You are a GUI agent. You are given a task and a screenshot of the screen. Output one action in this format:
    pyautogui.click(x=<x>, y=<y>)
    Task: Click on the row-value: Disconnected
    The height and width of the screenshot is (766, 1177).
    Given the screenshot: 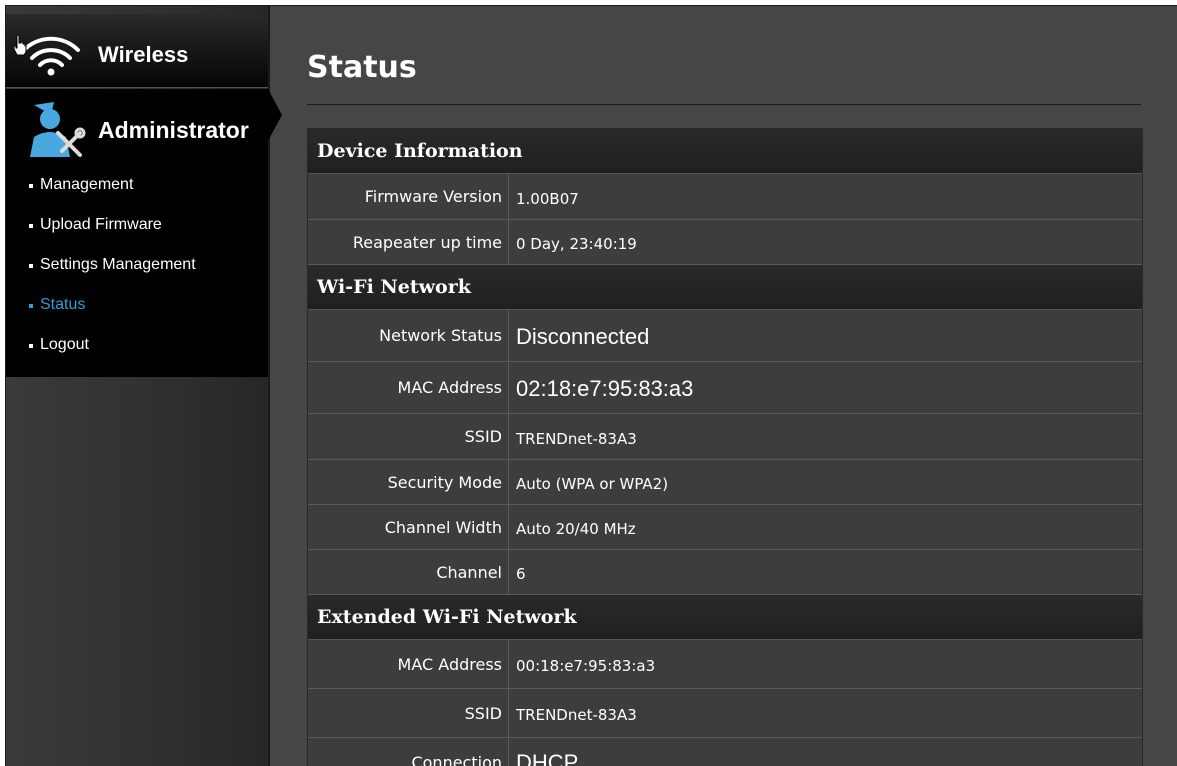 What is the action you would take?
    pyautogui.click(x=583, y=336)
    